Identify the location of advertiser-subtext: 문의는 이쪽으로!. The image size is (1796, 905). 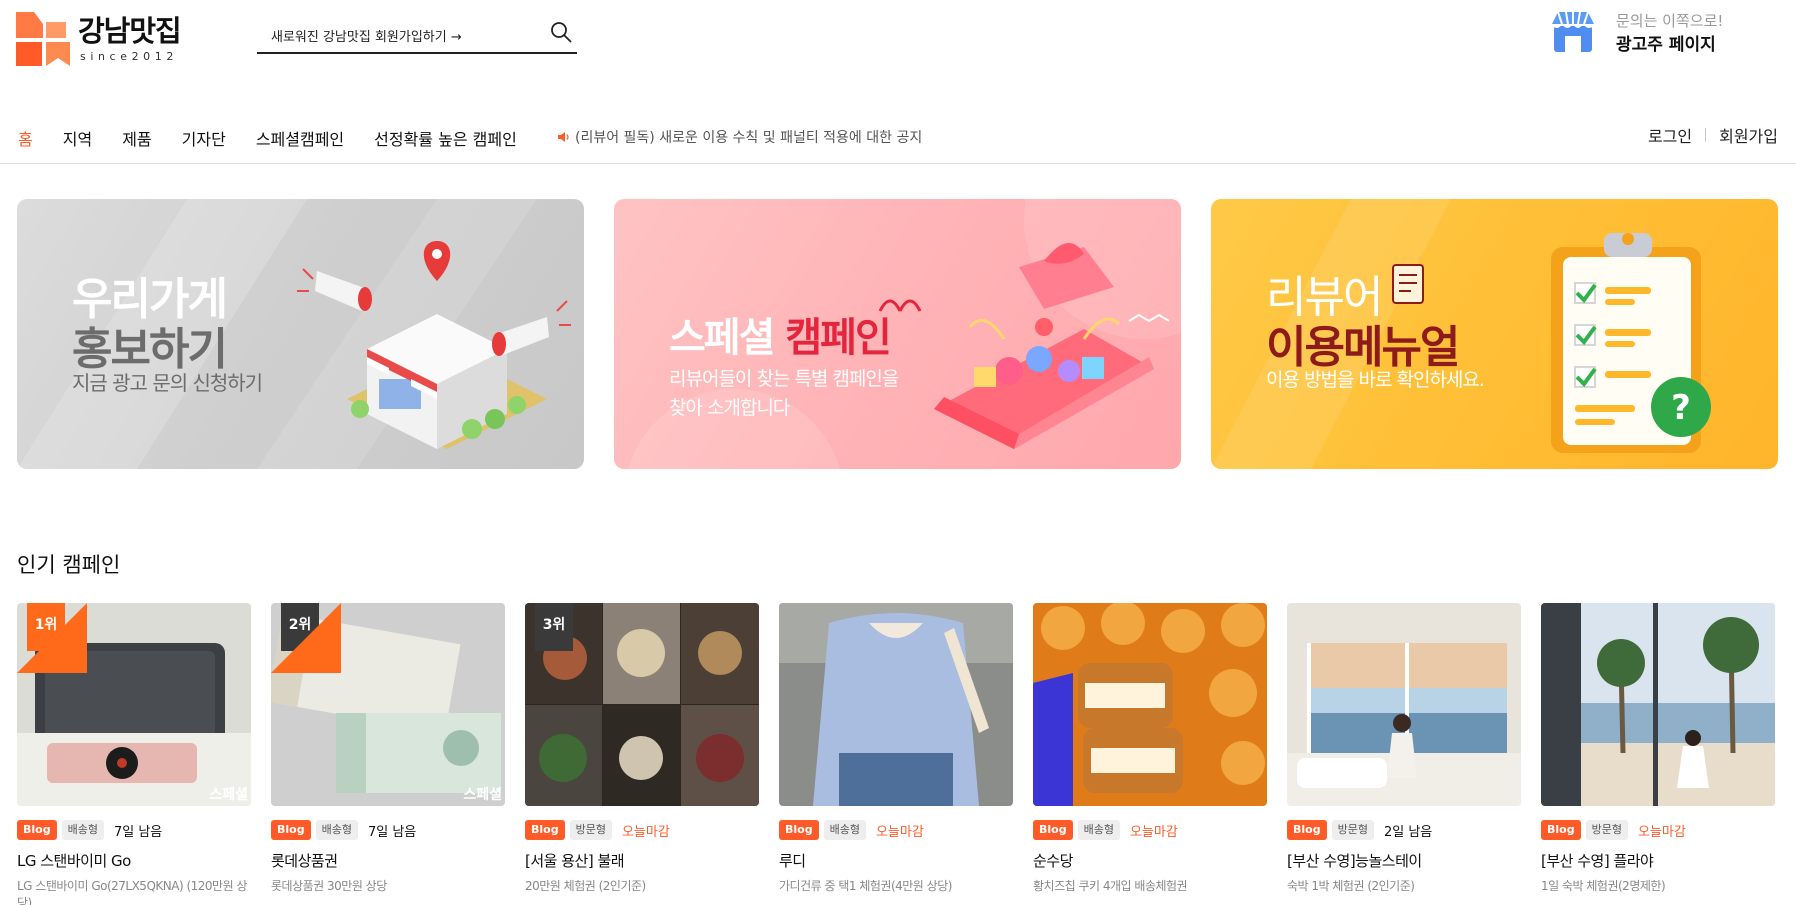
(1670, 21).